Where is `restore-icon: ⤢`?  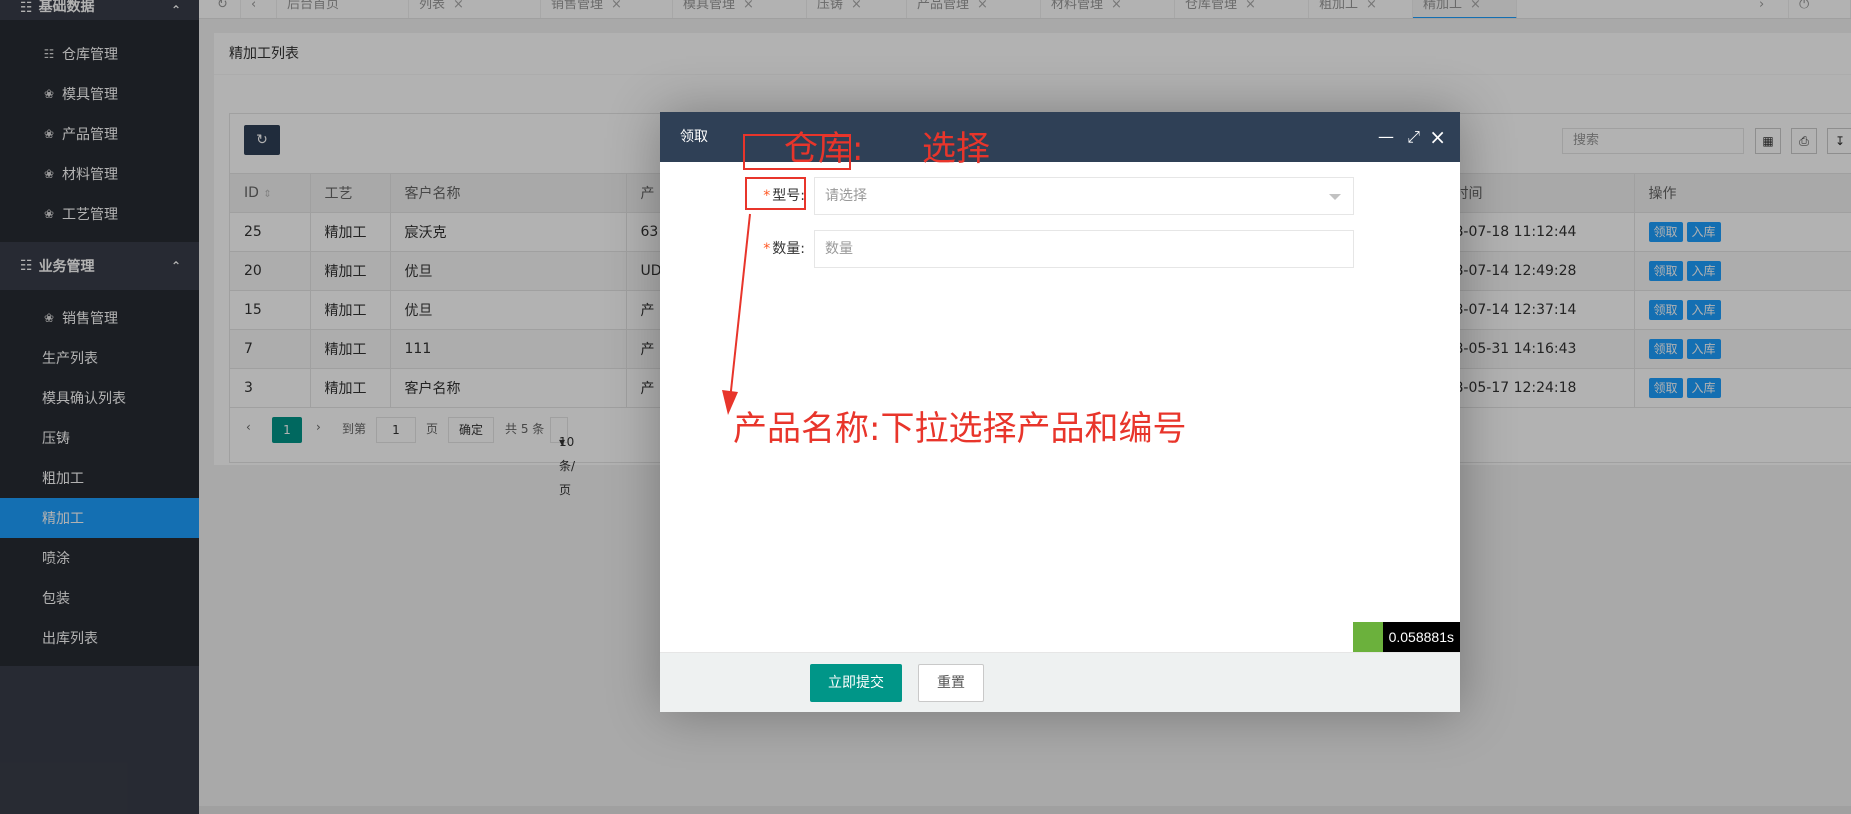
restore-icon: ⤢ is located at coordinates (1413, 137).